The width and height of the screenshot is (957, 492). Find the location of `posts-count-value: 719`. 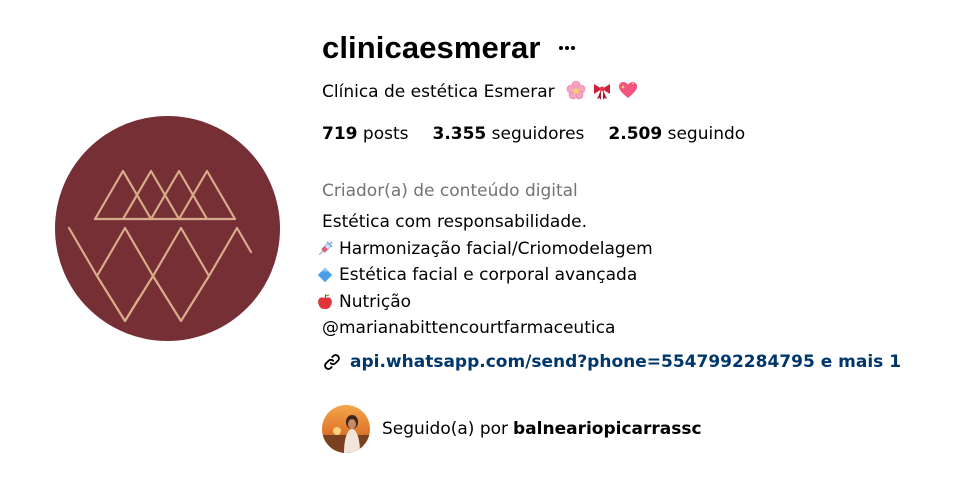

posts-count-value: 719 is located at coordinates (340, 134).